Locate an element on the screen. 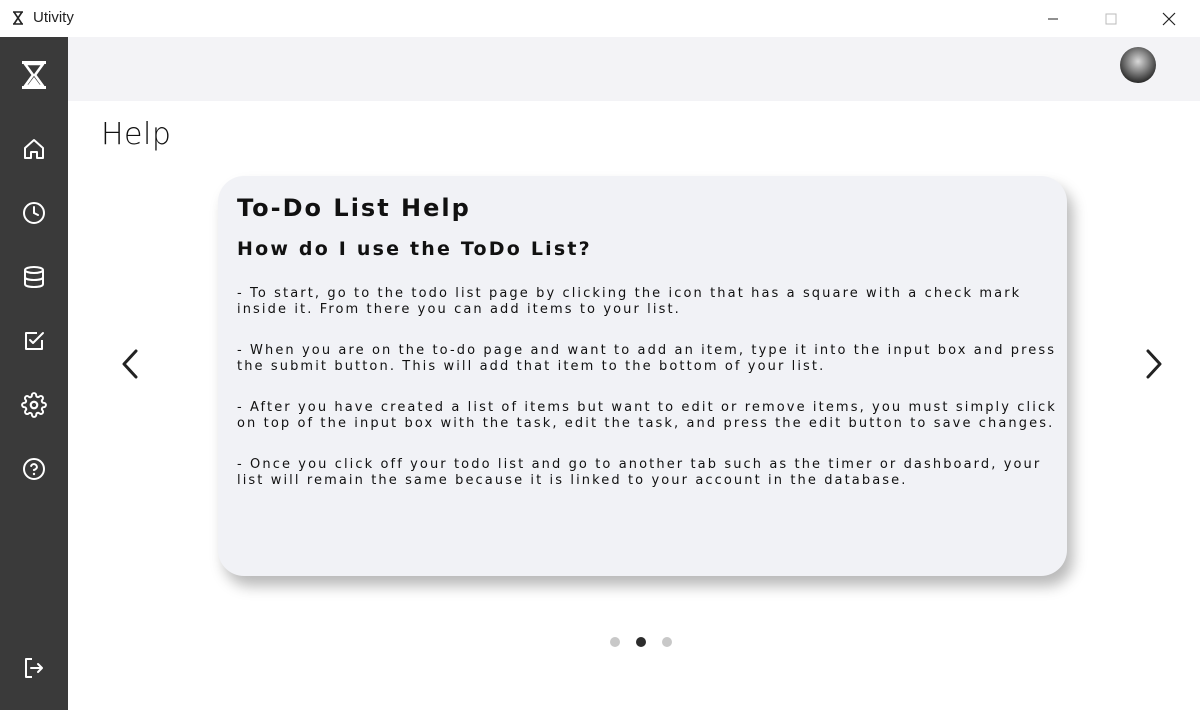  maximize-icon is located at coordinates (1111, 18).